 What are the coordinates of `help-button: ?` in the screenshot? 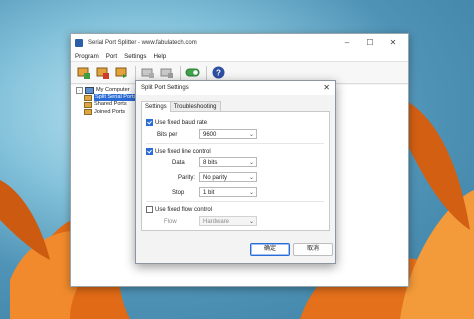 It's located at (218, 72).